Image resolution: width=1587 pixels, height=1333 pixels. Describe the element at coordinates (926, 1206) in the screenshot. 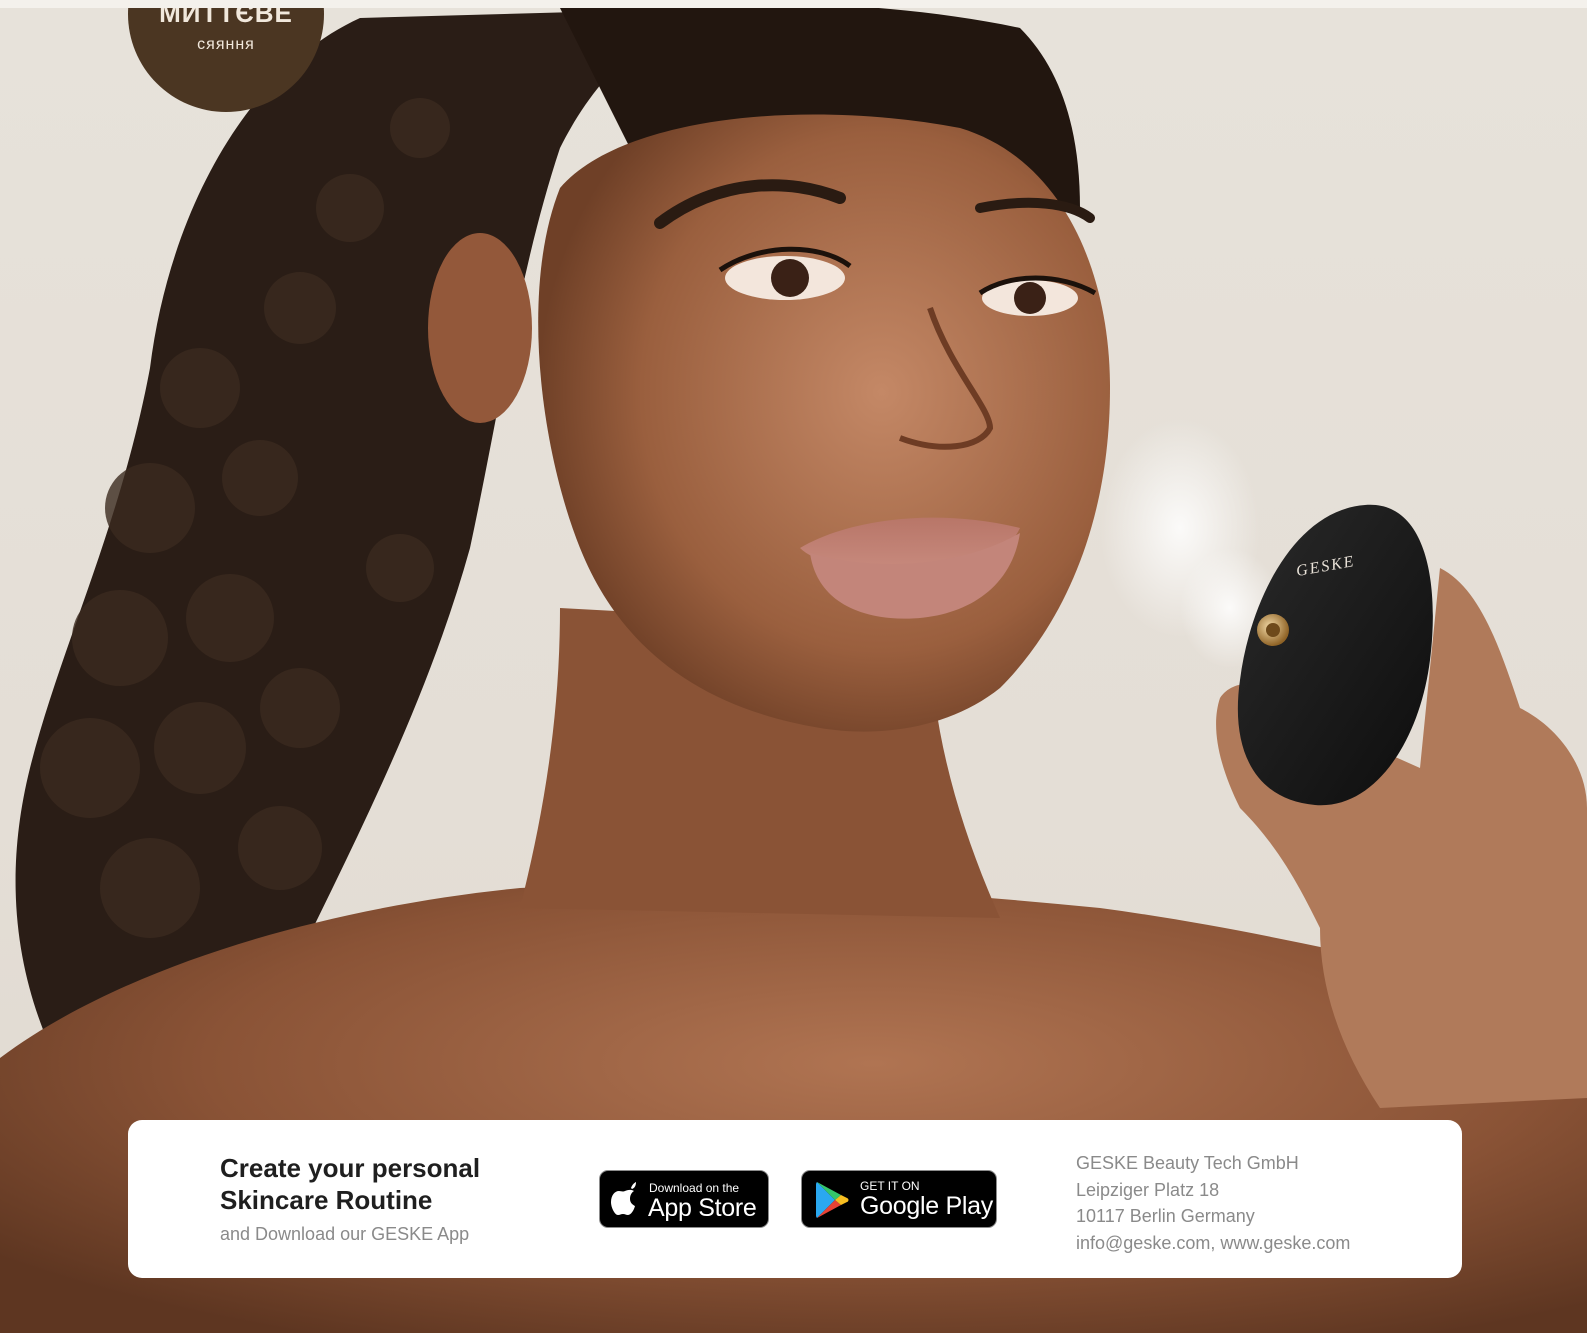

I see `google-play-big-label: Google Play` at that location.